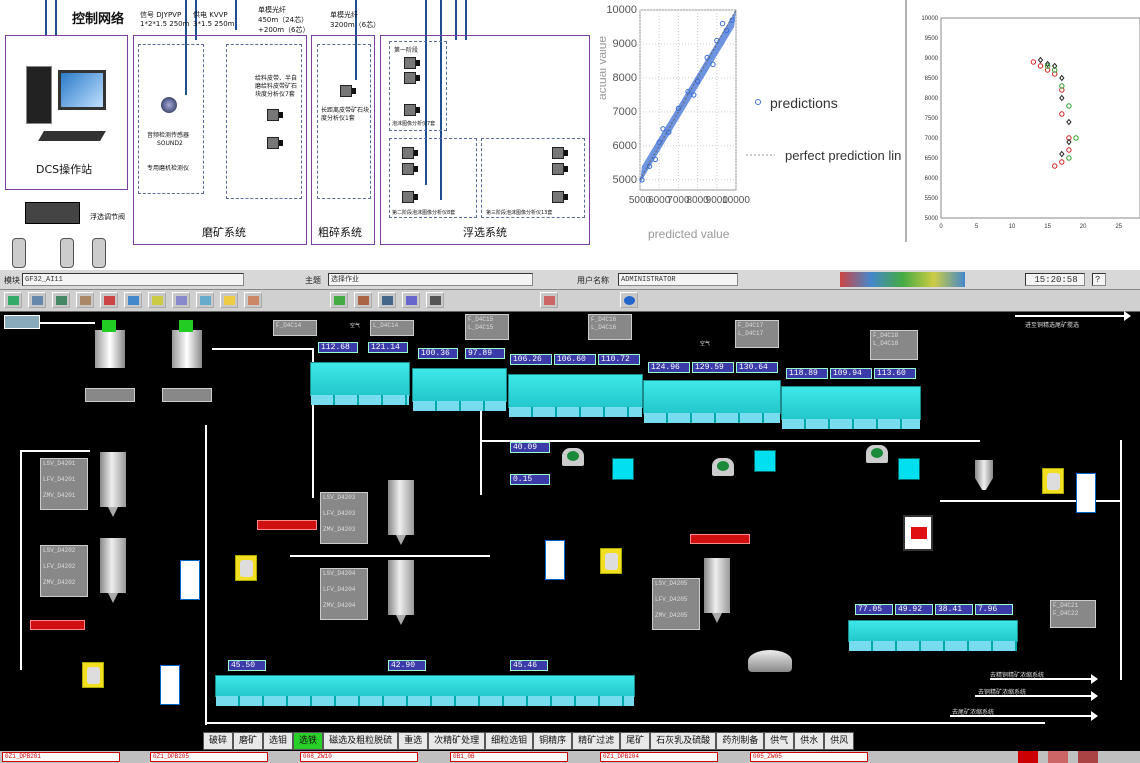 The image size is (1140, 763). Describe the element at coordinates (418, 86) in the screenshot. I see `stage1-group: 第一阶段 泡沫图像分析仪7套` at that location.